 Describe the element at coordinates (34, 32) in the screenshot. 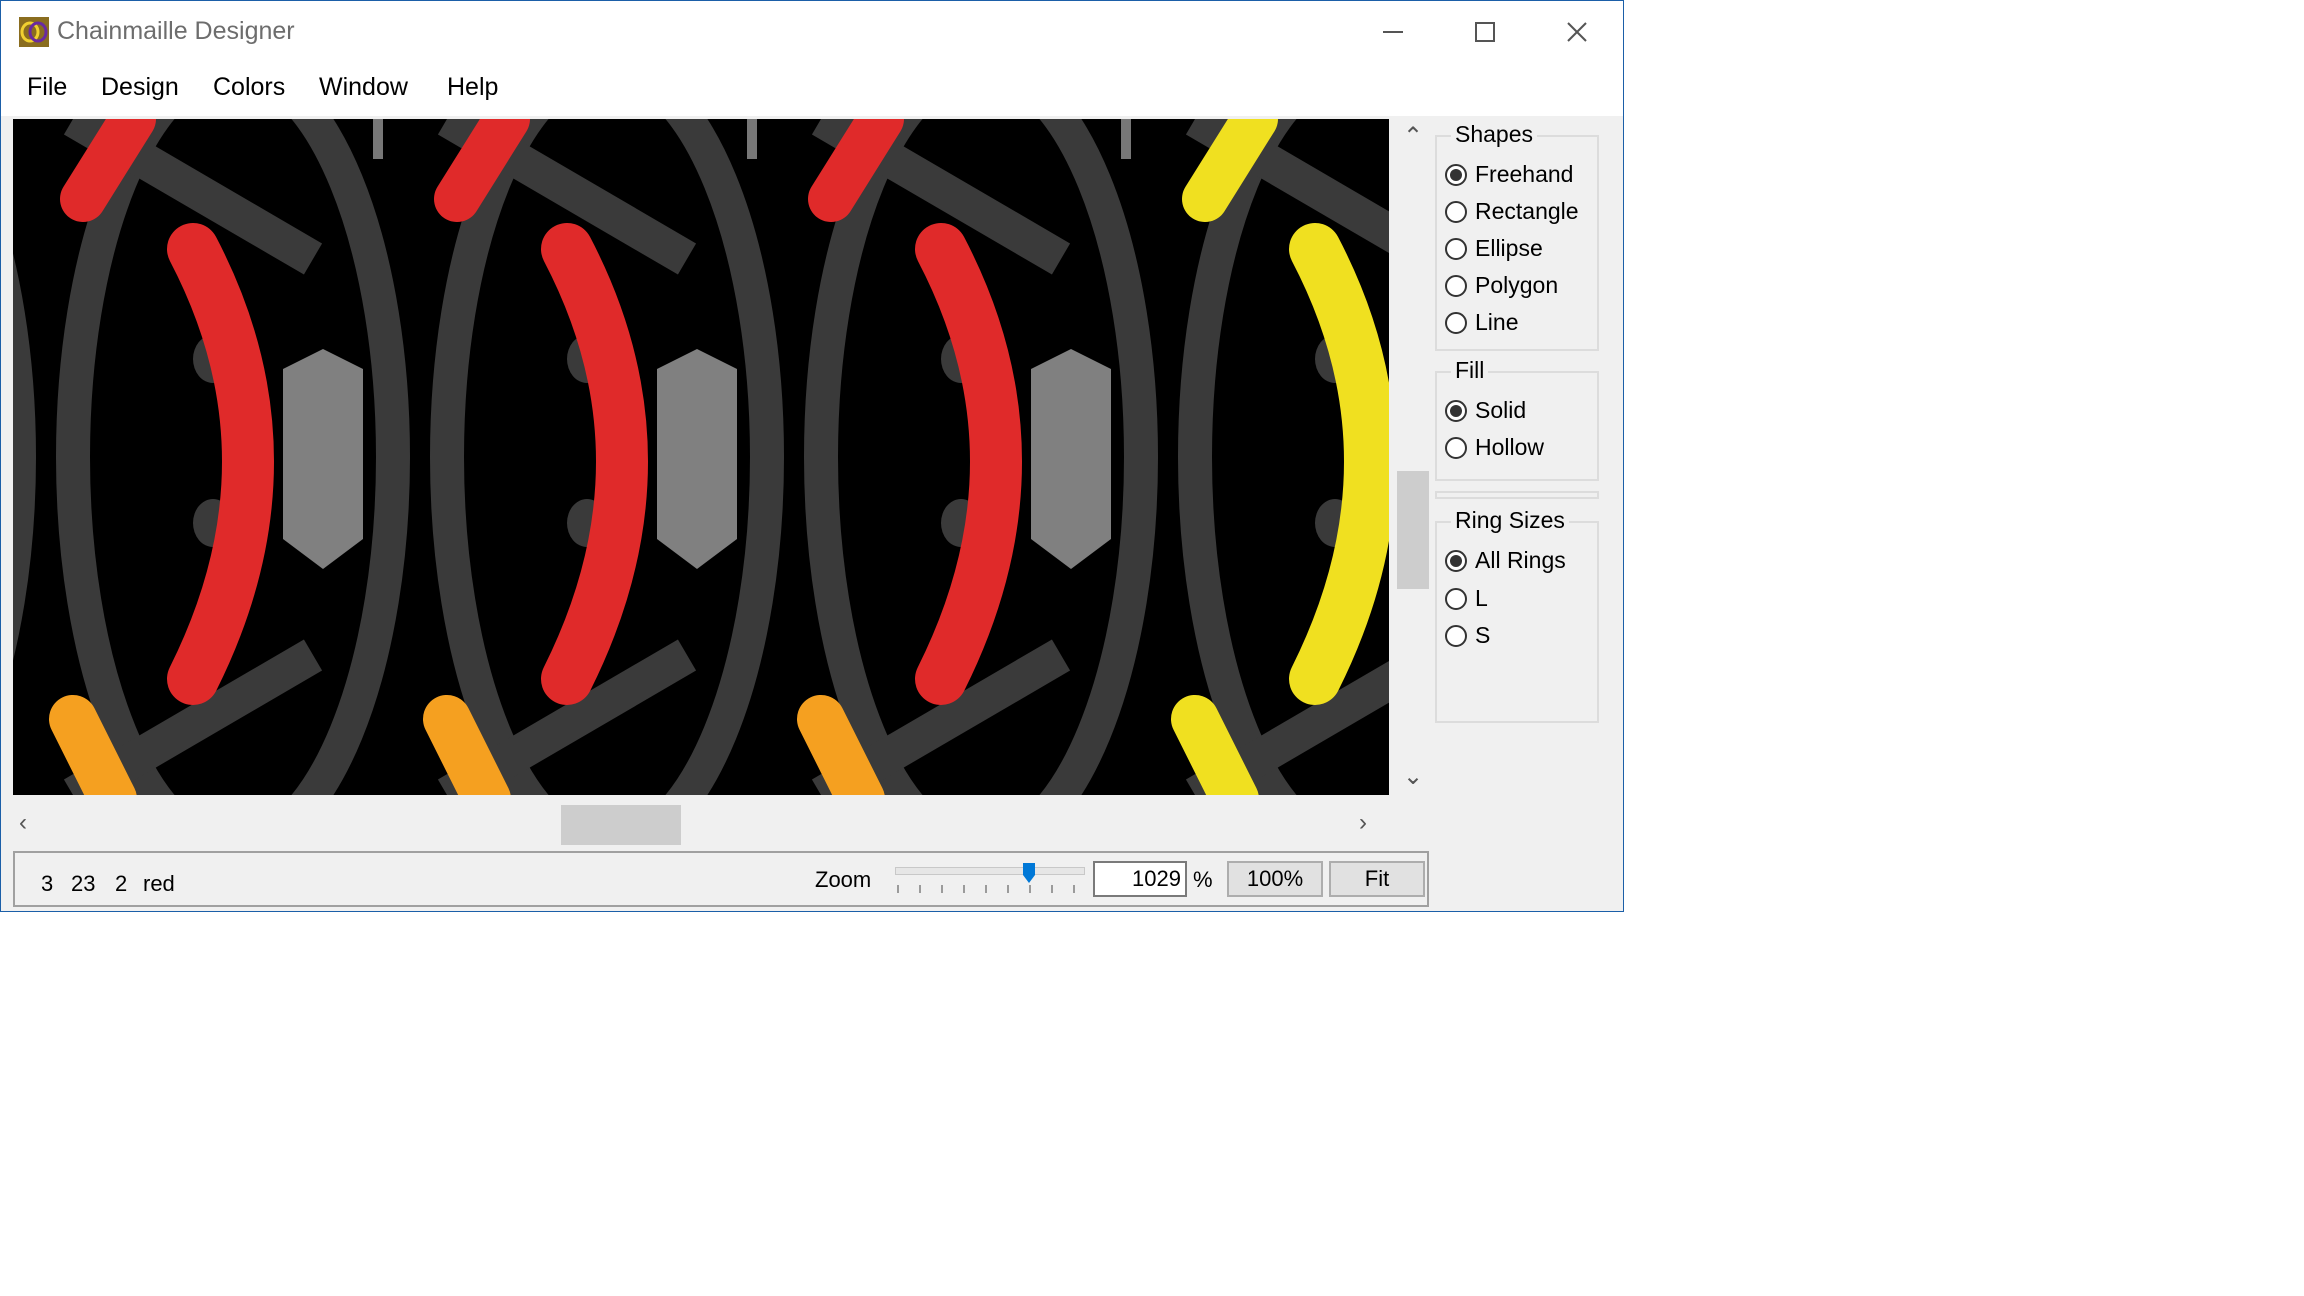

I see `app-logo-icon` at that location.